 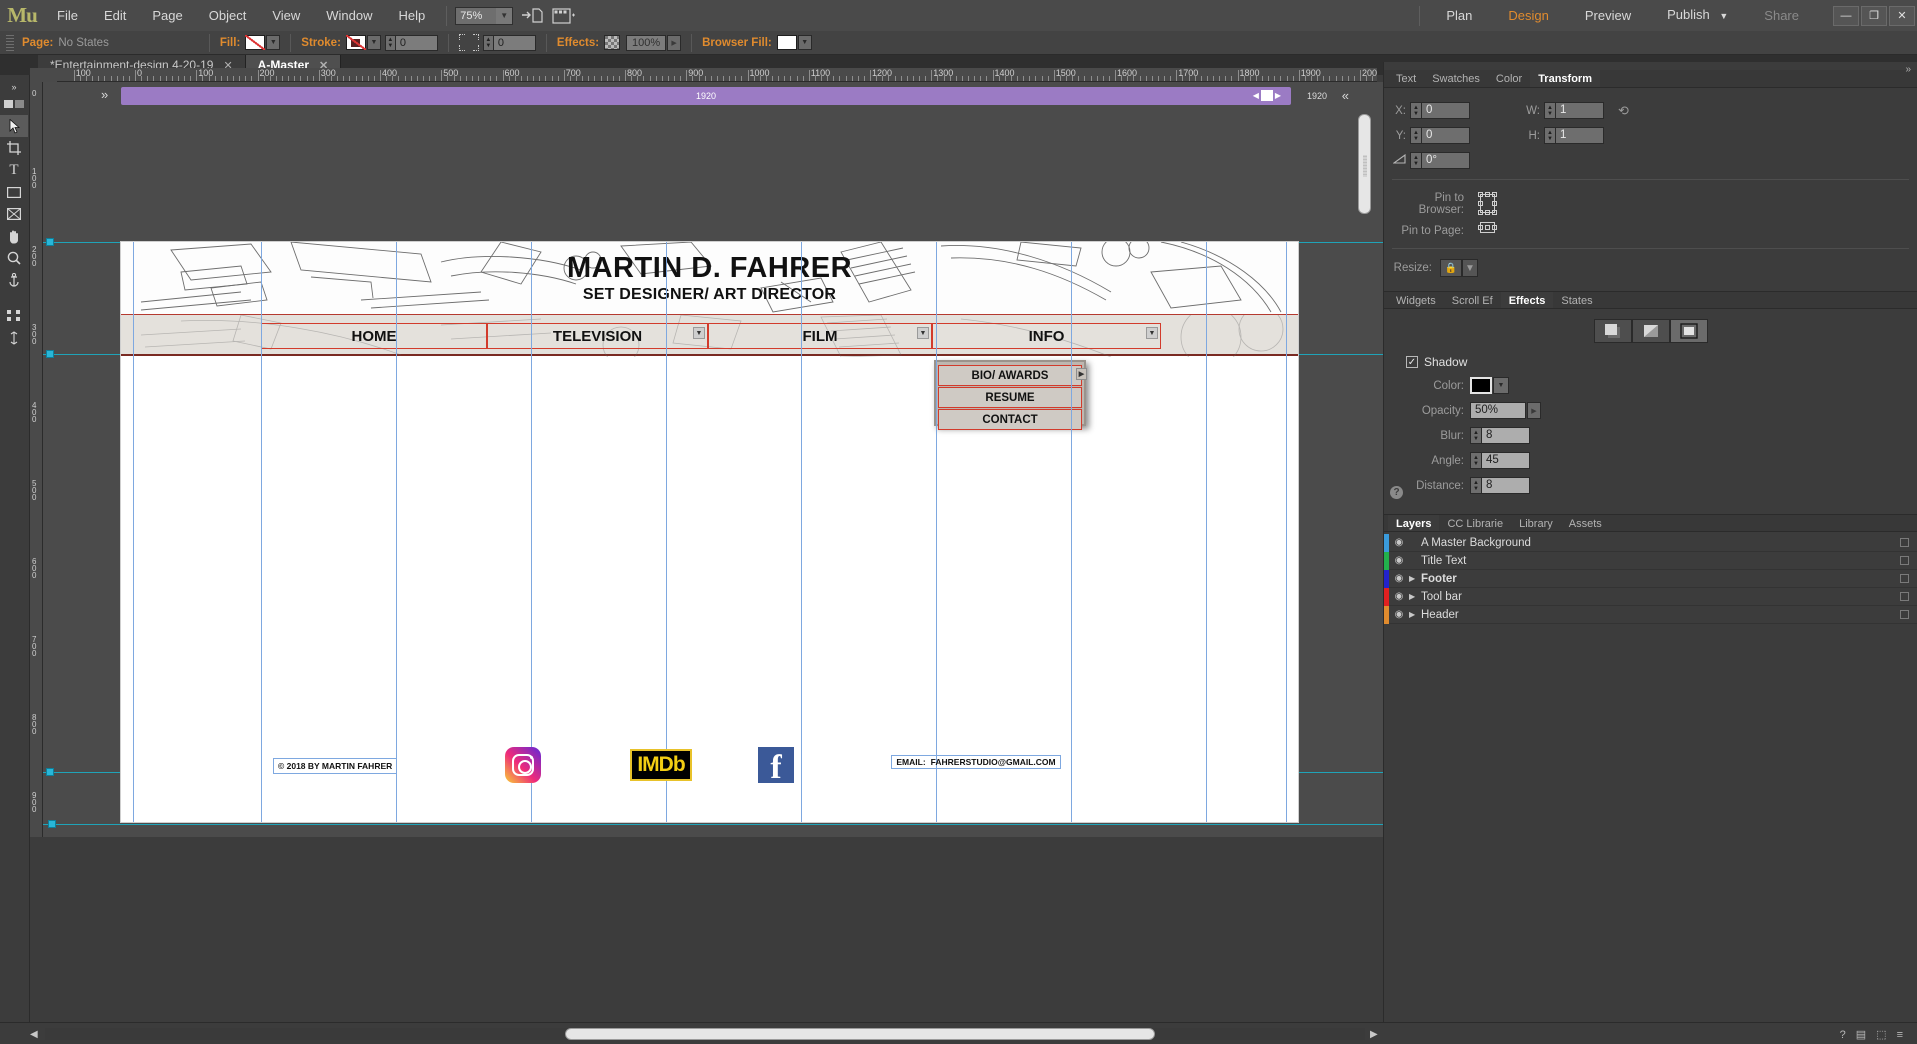 What do you see at coordinates (14, 280) in the screenshot?
I see `anchor-tool` at bounding box center [14, 280].